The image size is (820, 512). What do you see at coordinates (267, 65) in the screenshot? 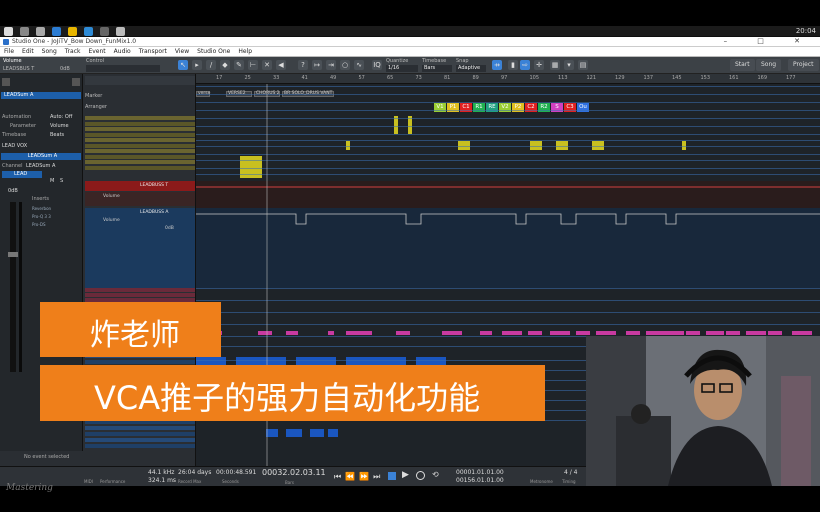
I see `mute-tool-icon: ✕` at bounding box center [267, 65].